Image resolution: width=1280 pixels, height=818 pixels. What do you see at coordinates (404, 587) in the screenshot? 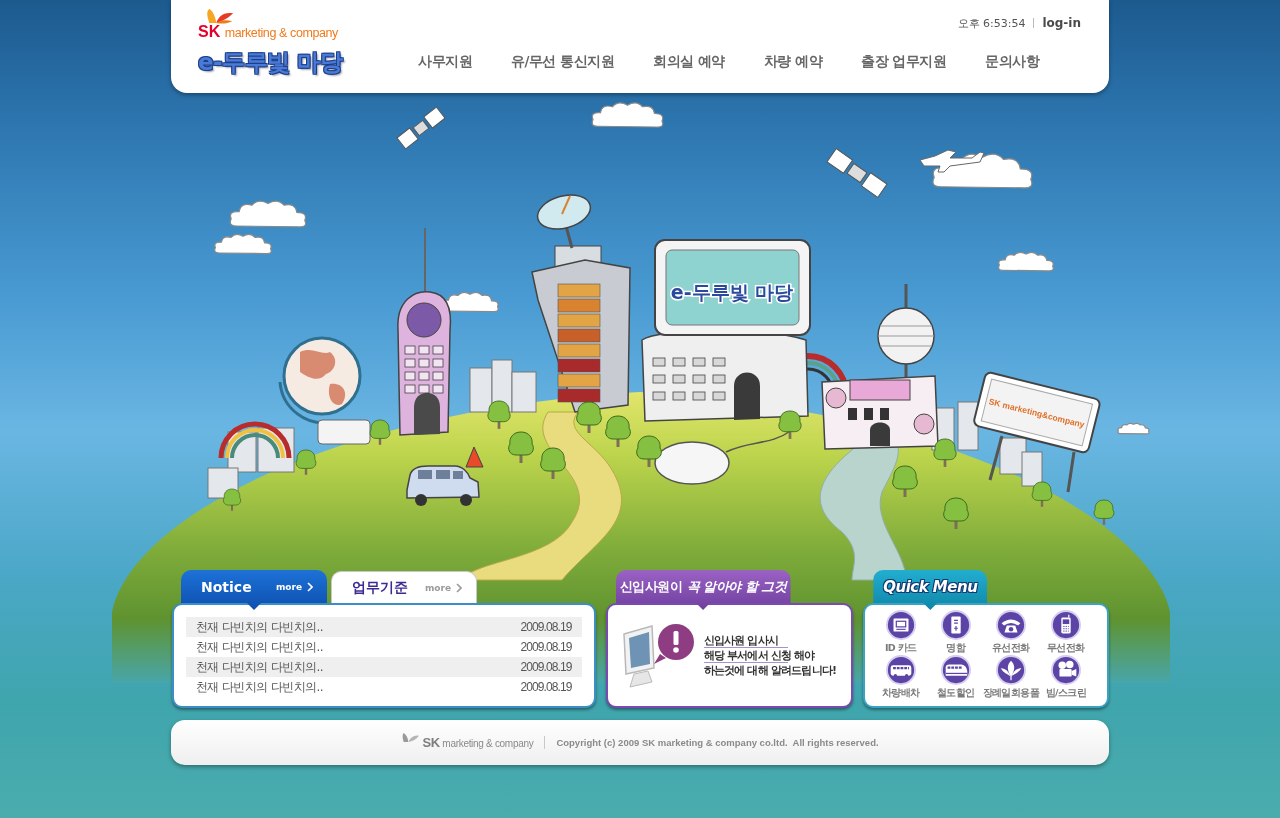
I see `panel-tab: 업무기준 more` at bounding box center [404, 587].